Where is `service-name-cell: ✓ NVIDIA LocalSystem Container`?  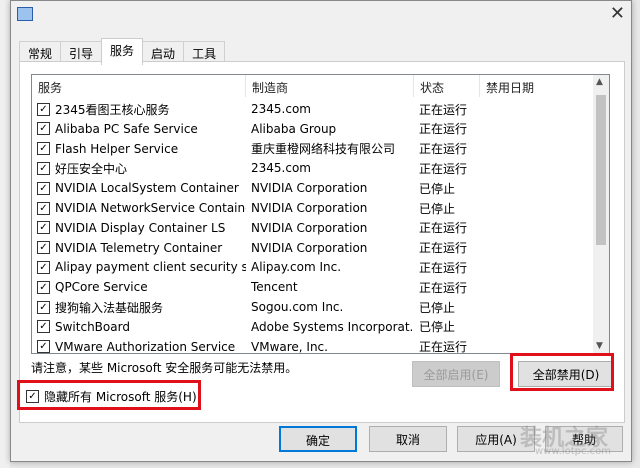 service-name-cell: ✓ NVIDIA LocalSystem Container is located at coordinates (139, 188).